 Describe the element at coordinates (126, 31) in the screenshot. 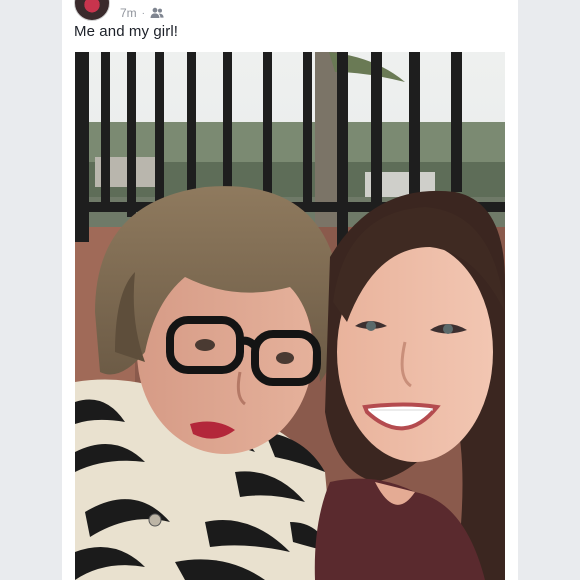

I see `post-caption: Me and my girl!` at that location.